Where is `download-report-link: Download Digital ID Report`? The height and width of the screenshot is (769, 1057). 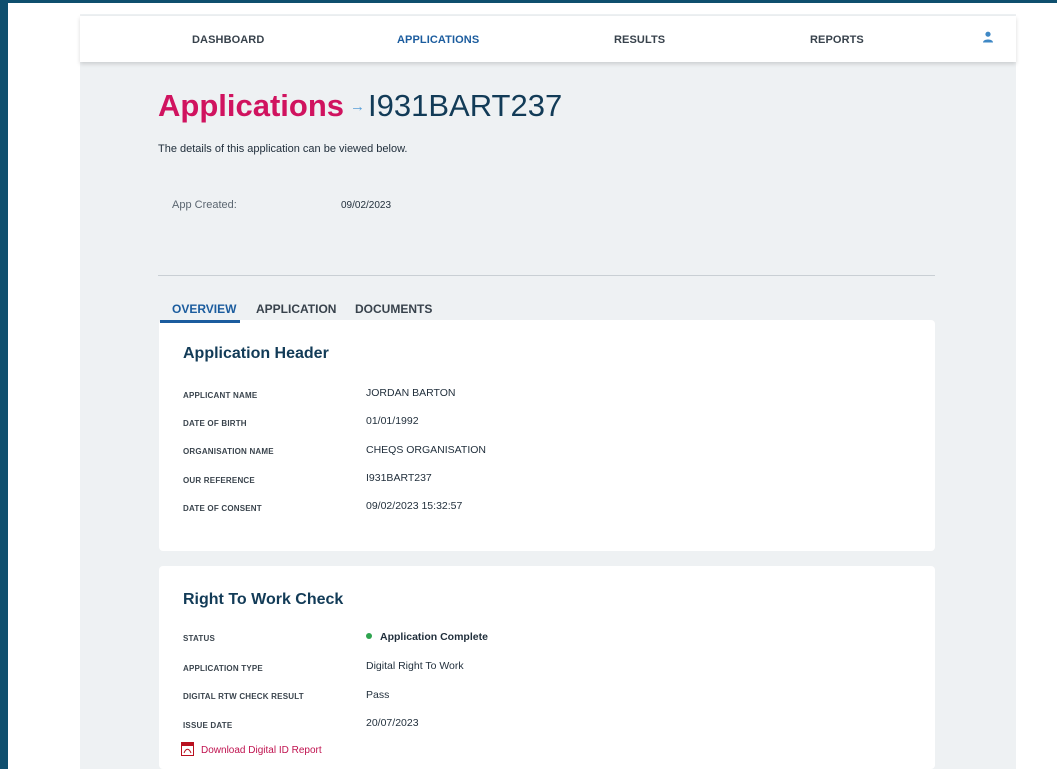 download-report-link: Download Digital ID Report is located at coordinates (251, 749).